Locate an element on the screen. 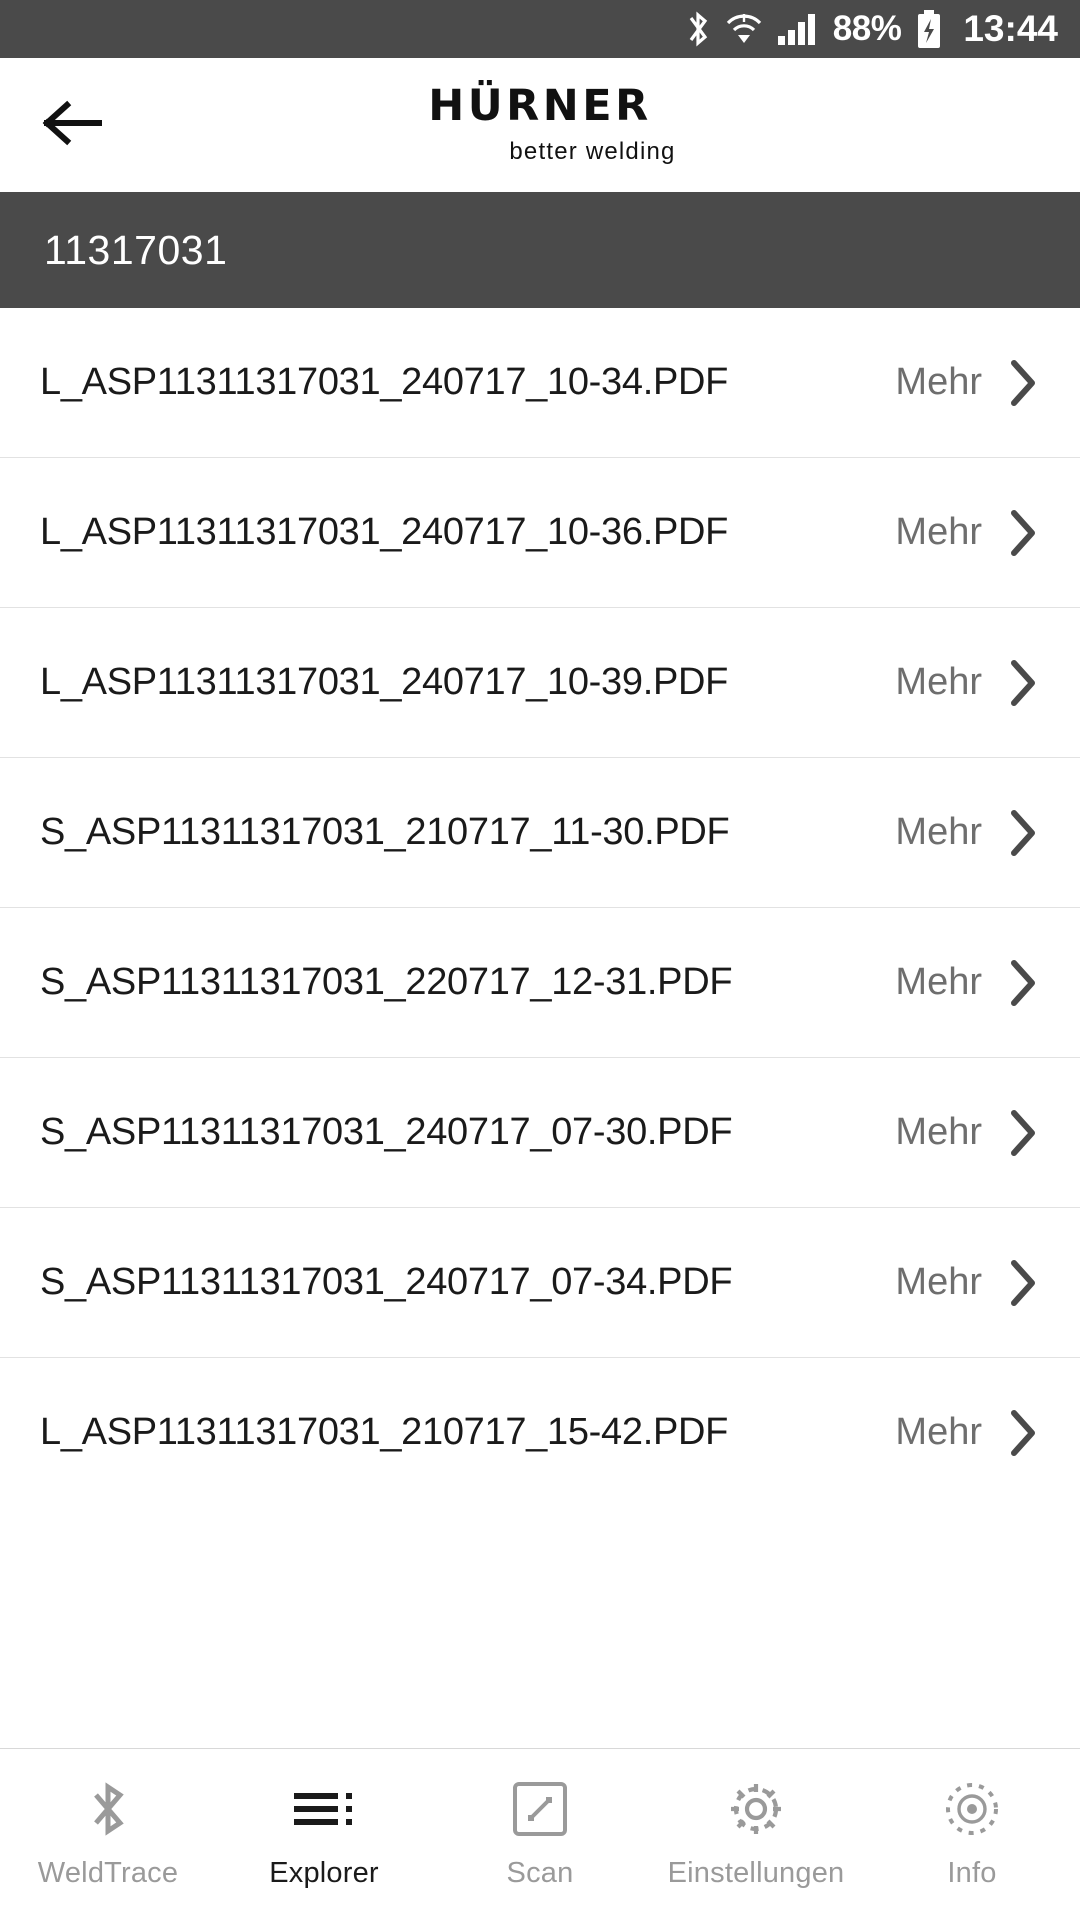 This screenshot has width=1080, height=1920. file-name: S_ASP11311317031_240717_07-34.PDF is located at coordinates (386, 1282).